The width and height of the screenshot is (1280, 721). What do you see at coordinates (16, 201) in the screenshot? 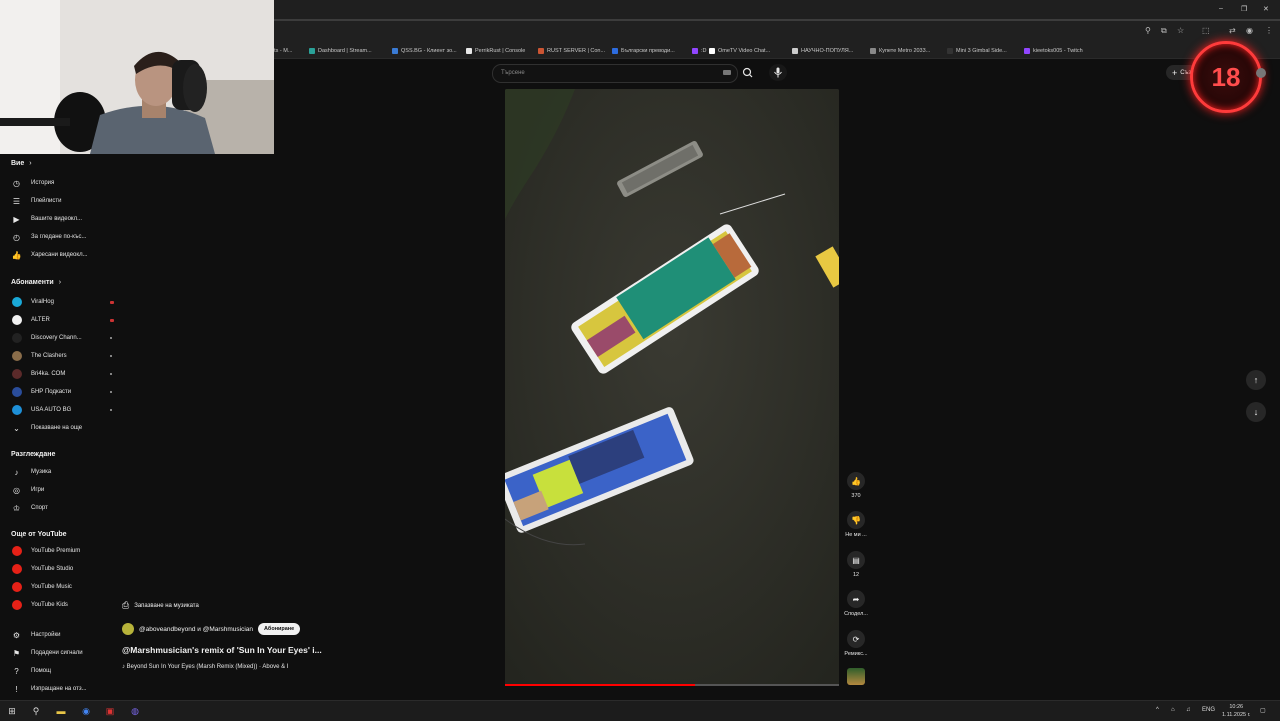
I see `playlist-icon: ☰` at bounding box center [16, 201].